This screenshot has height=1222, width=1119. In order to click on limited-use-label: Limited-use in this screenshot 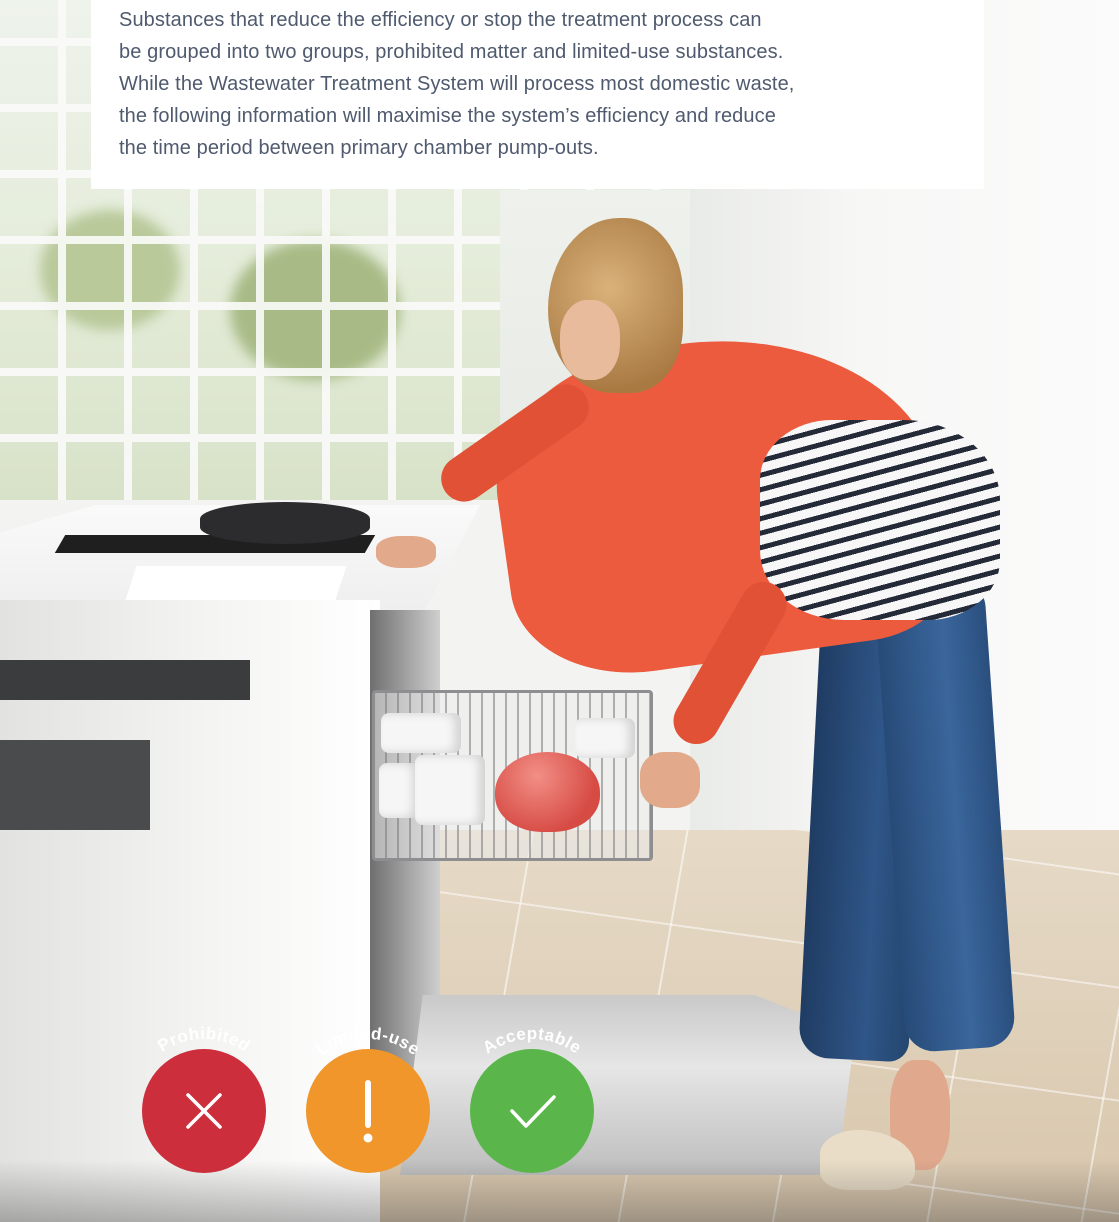, I will do `click(368, 1041)`.